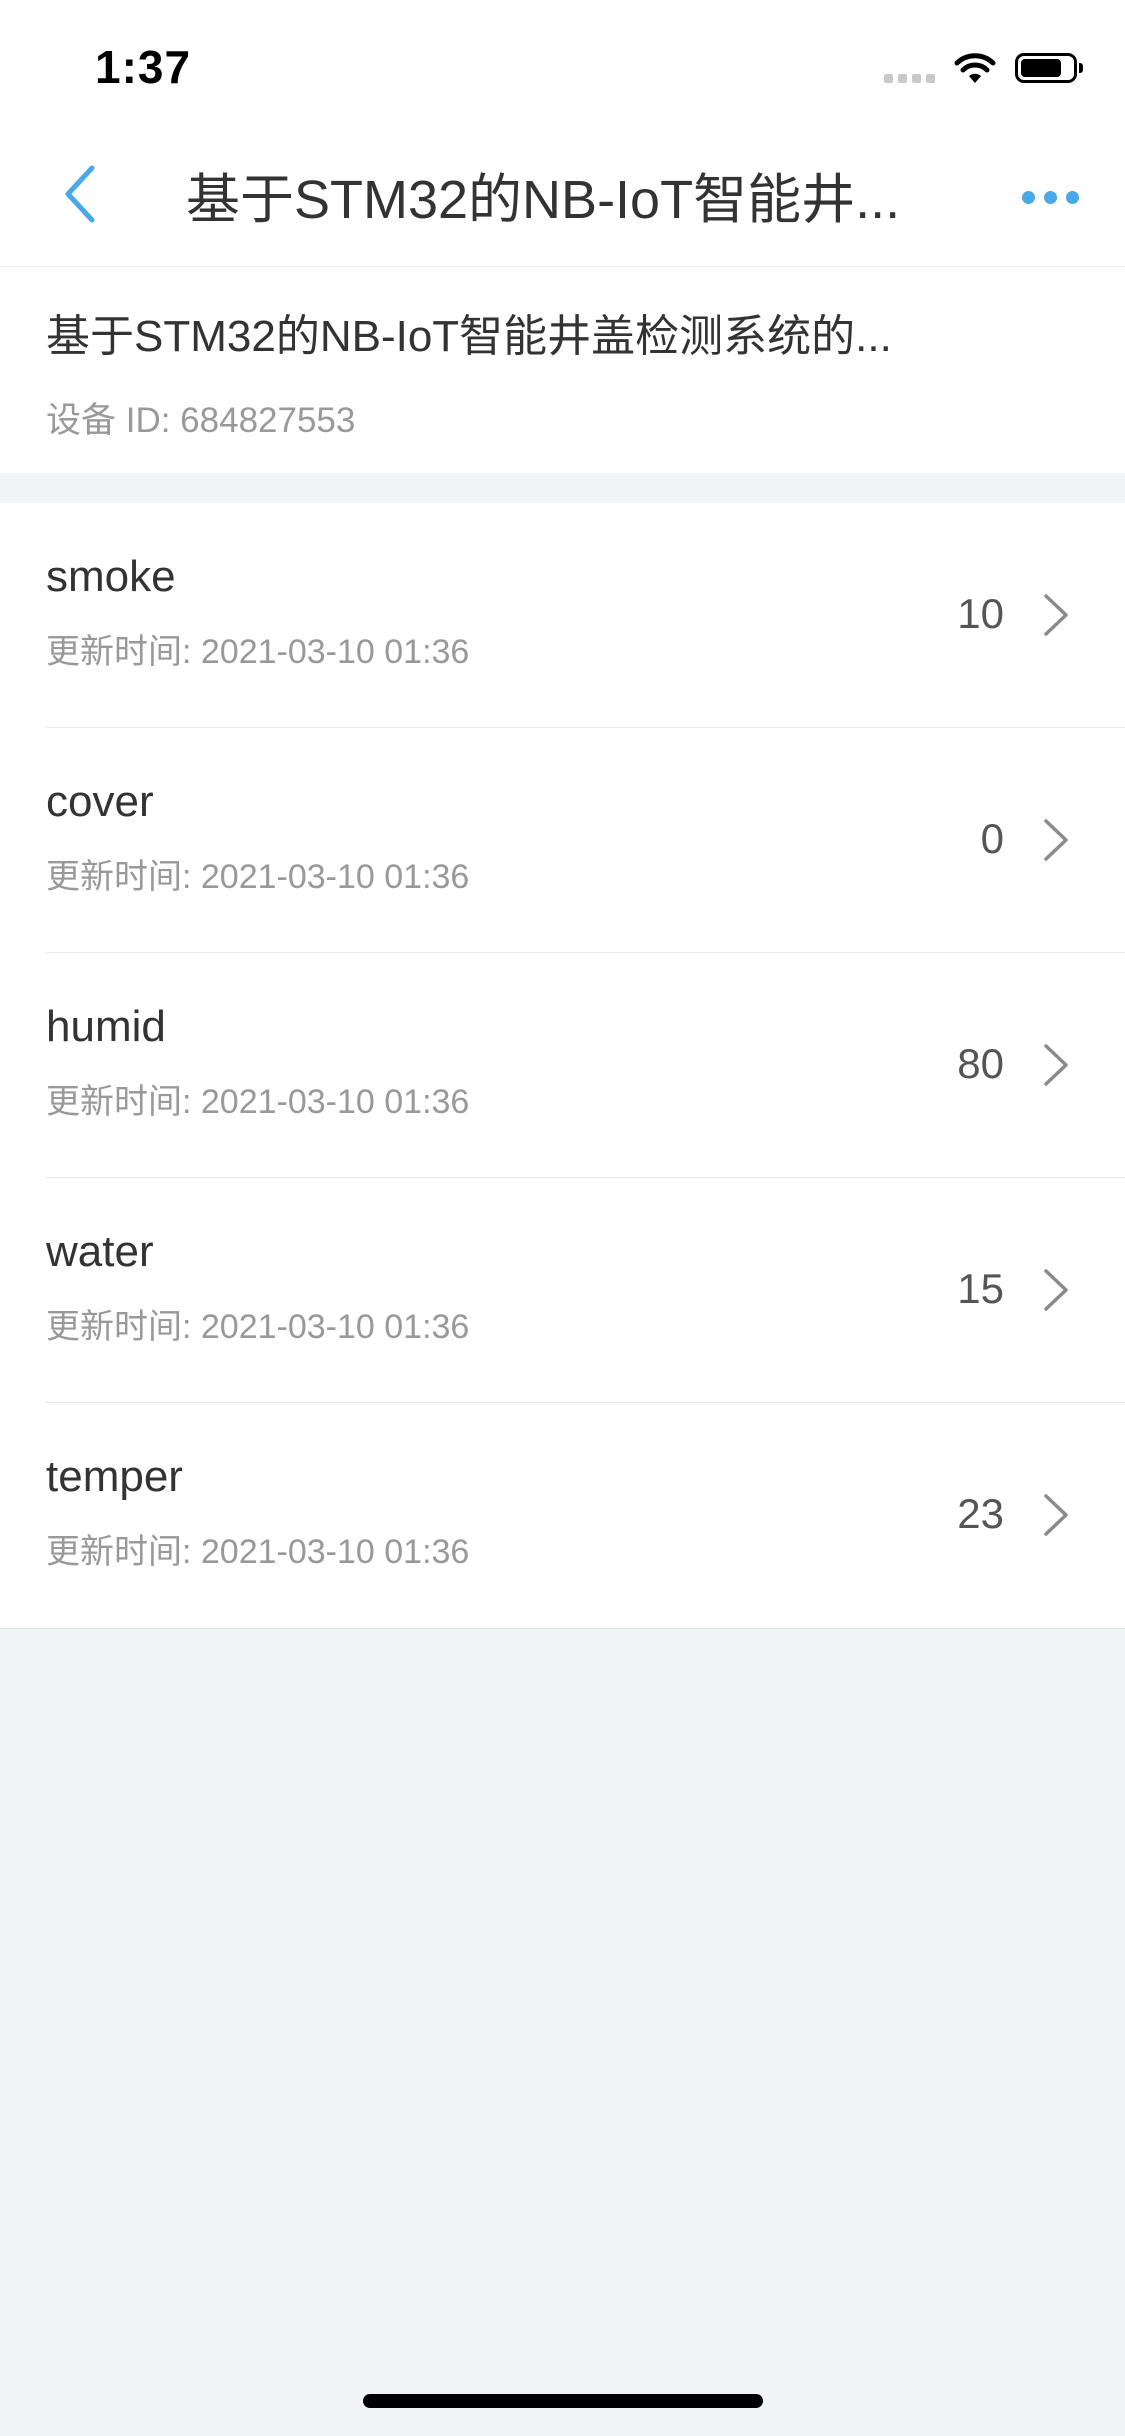 Image resolution: width=1125 pixels, height=2436 pixels. What do you see at coordinates (992, 838) in the screenshot?
I see `stream-value: 0` at bounding box center [992, 838].